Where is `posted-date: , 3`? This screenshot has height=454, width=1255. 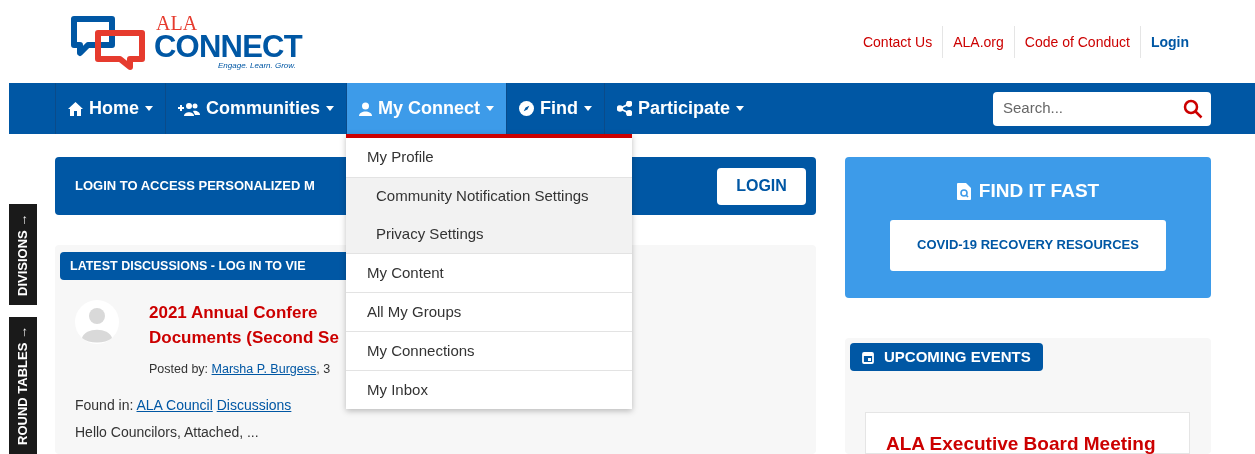
posted-date: , 3 is located at coordinates (323, 369).